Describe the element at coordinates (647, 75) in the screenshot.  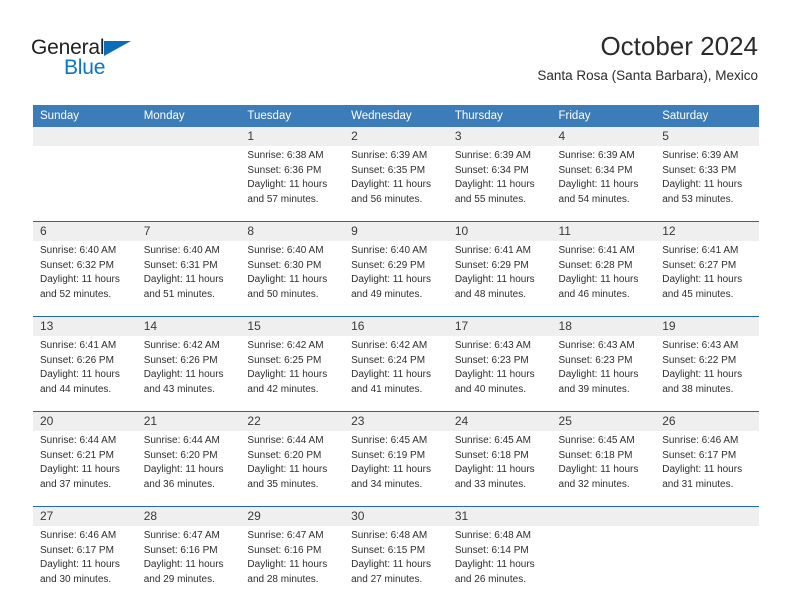
I see `page-subtitle: Santa Rosa (Santa Barbara), Mexico` at that location.